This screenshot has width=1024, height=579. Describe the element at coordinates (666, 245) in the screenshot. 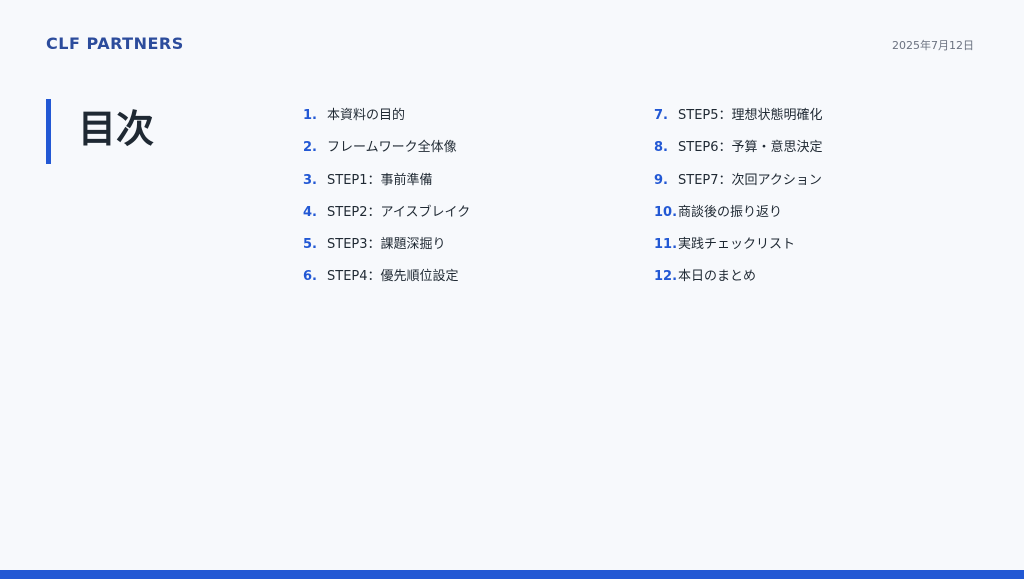

I see `toc-item-number: 11.` at that location.